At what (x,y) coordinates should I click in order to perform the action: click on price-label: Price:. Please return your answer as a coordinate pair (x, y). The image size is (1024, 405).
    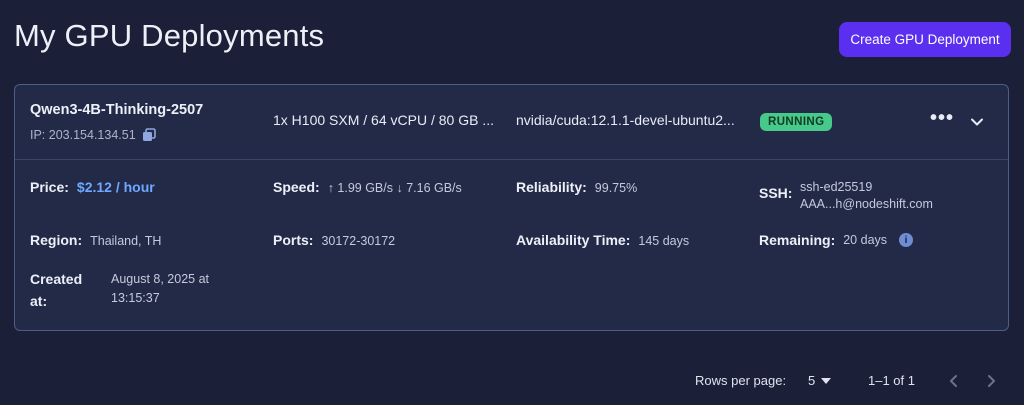
    Looking at the image, I should click on (49, 187).